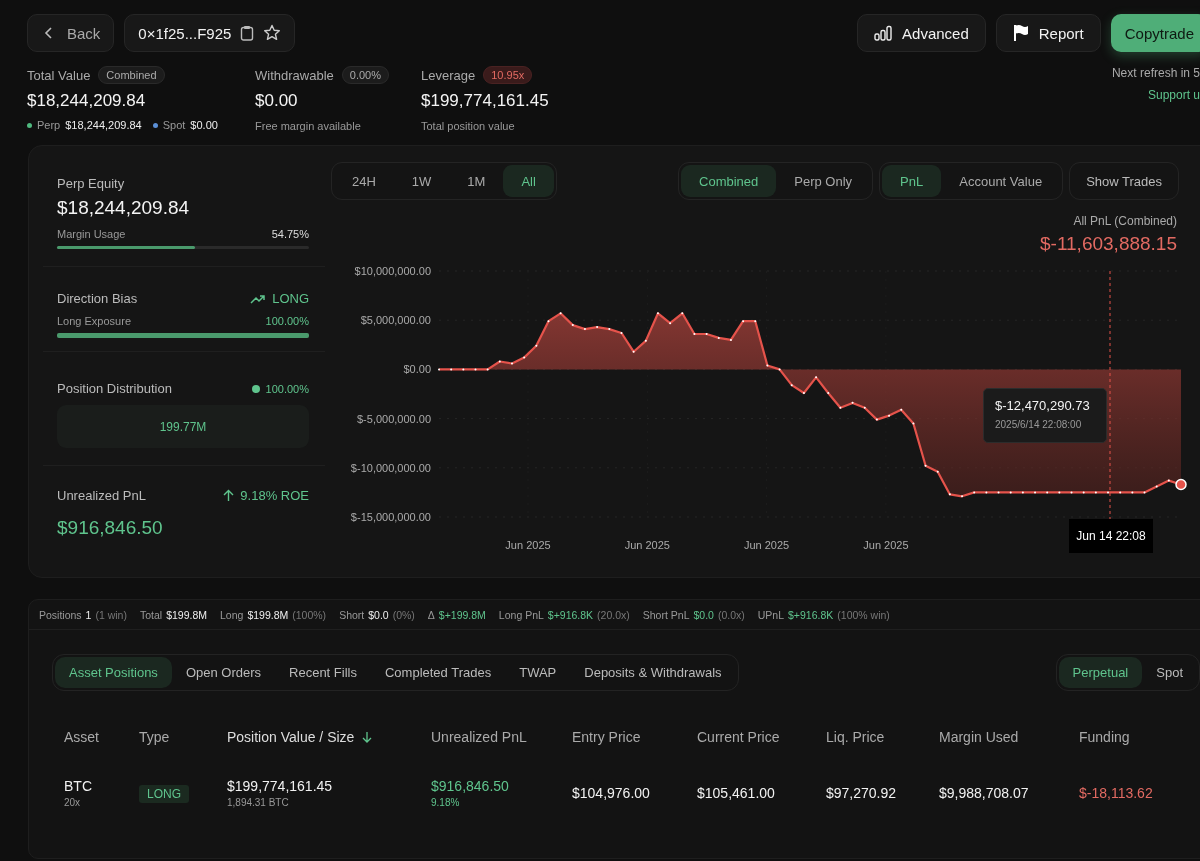 Image resolution: width=1200 pixels, height=861 pixels. What do you see at coordinates (154, 737) in the screenshot?
I see `column-header: Type` at bounding box center [154, 737].